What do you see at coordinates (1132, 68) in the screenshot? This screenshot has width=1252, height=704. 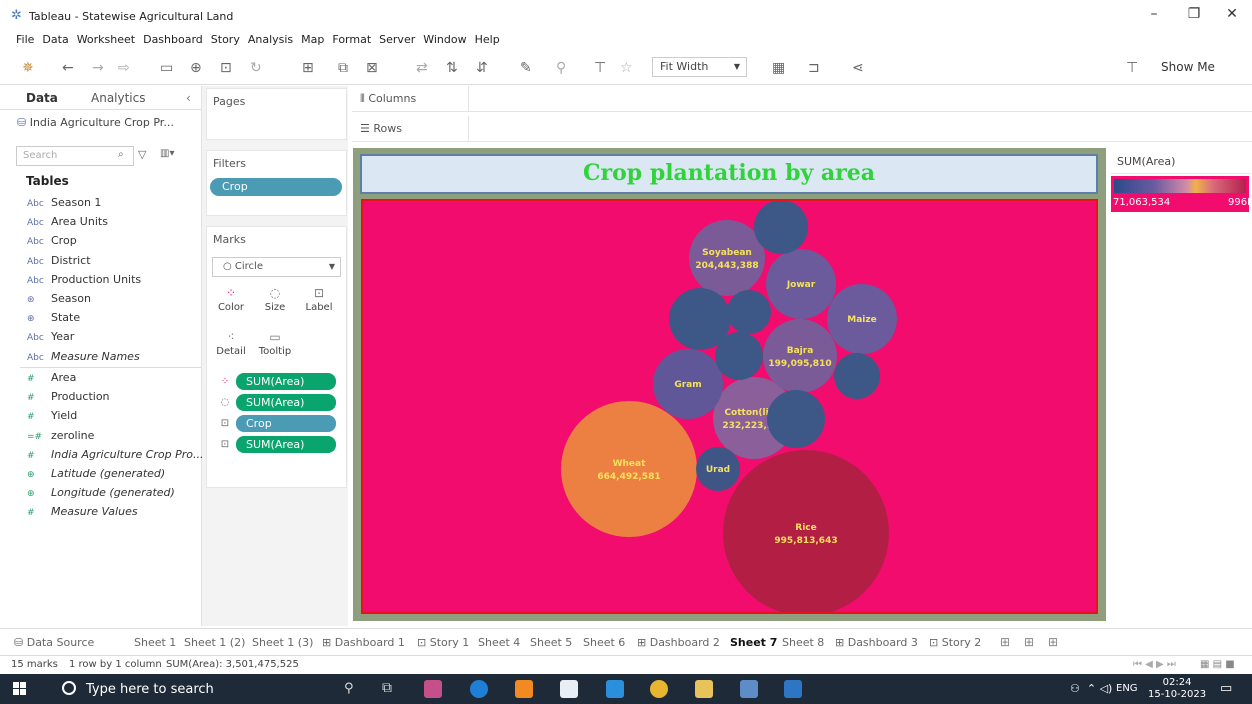 I see `show-me-icon: ⊤` at bounding box center [1132, 68].